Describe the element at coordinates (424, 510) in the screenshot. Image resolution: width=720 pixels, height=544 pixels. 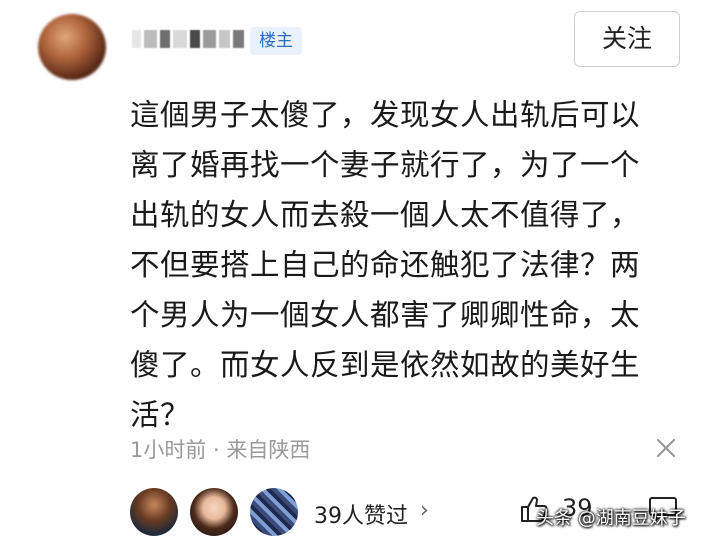
I see `chevron-right-icon: ›` at that location.